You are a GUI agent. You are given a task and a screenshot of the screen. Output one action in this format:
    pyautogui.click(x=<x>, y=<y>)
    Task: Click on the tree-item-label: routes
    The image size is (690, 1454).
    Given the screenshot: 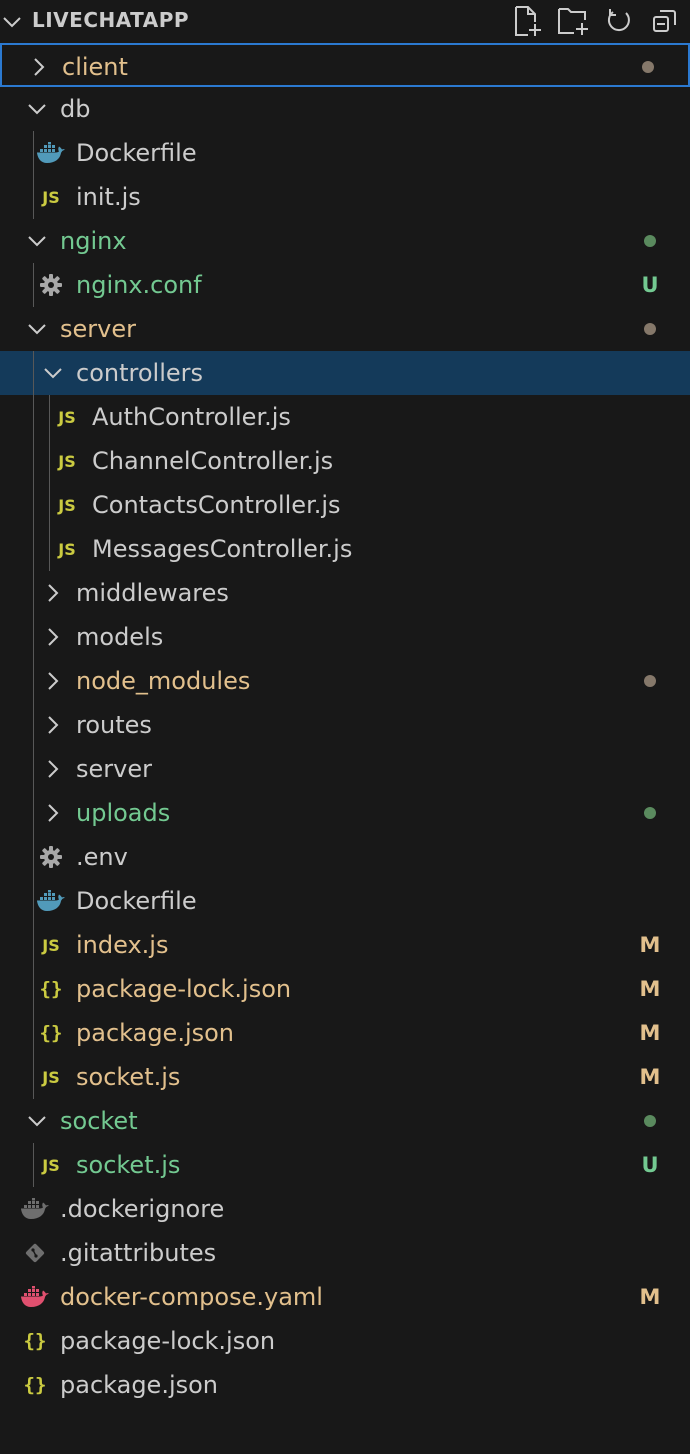 What is the action you would take?
    pyautogui.click(x=114, y=725)
    